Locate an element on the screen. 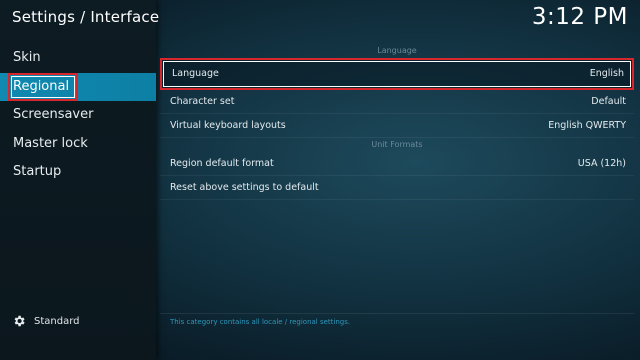  sidebar-item-startup: Startup is located at coordinates (78, 172).